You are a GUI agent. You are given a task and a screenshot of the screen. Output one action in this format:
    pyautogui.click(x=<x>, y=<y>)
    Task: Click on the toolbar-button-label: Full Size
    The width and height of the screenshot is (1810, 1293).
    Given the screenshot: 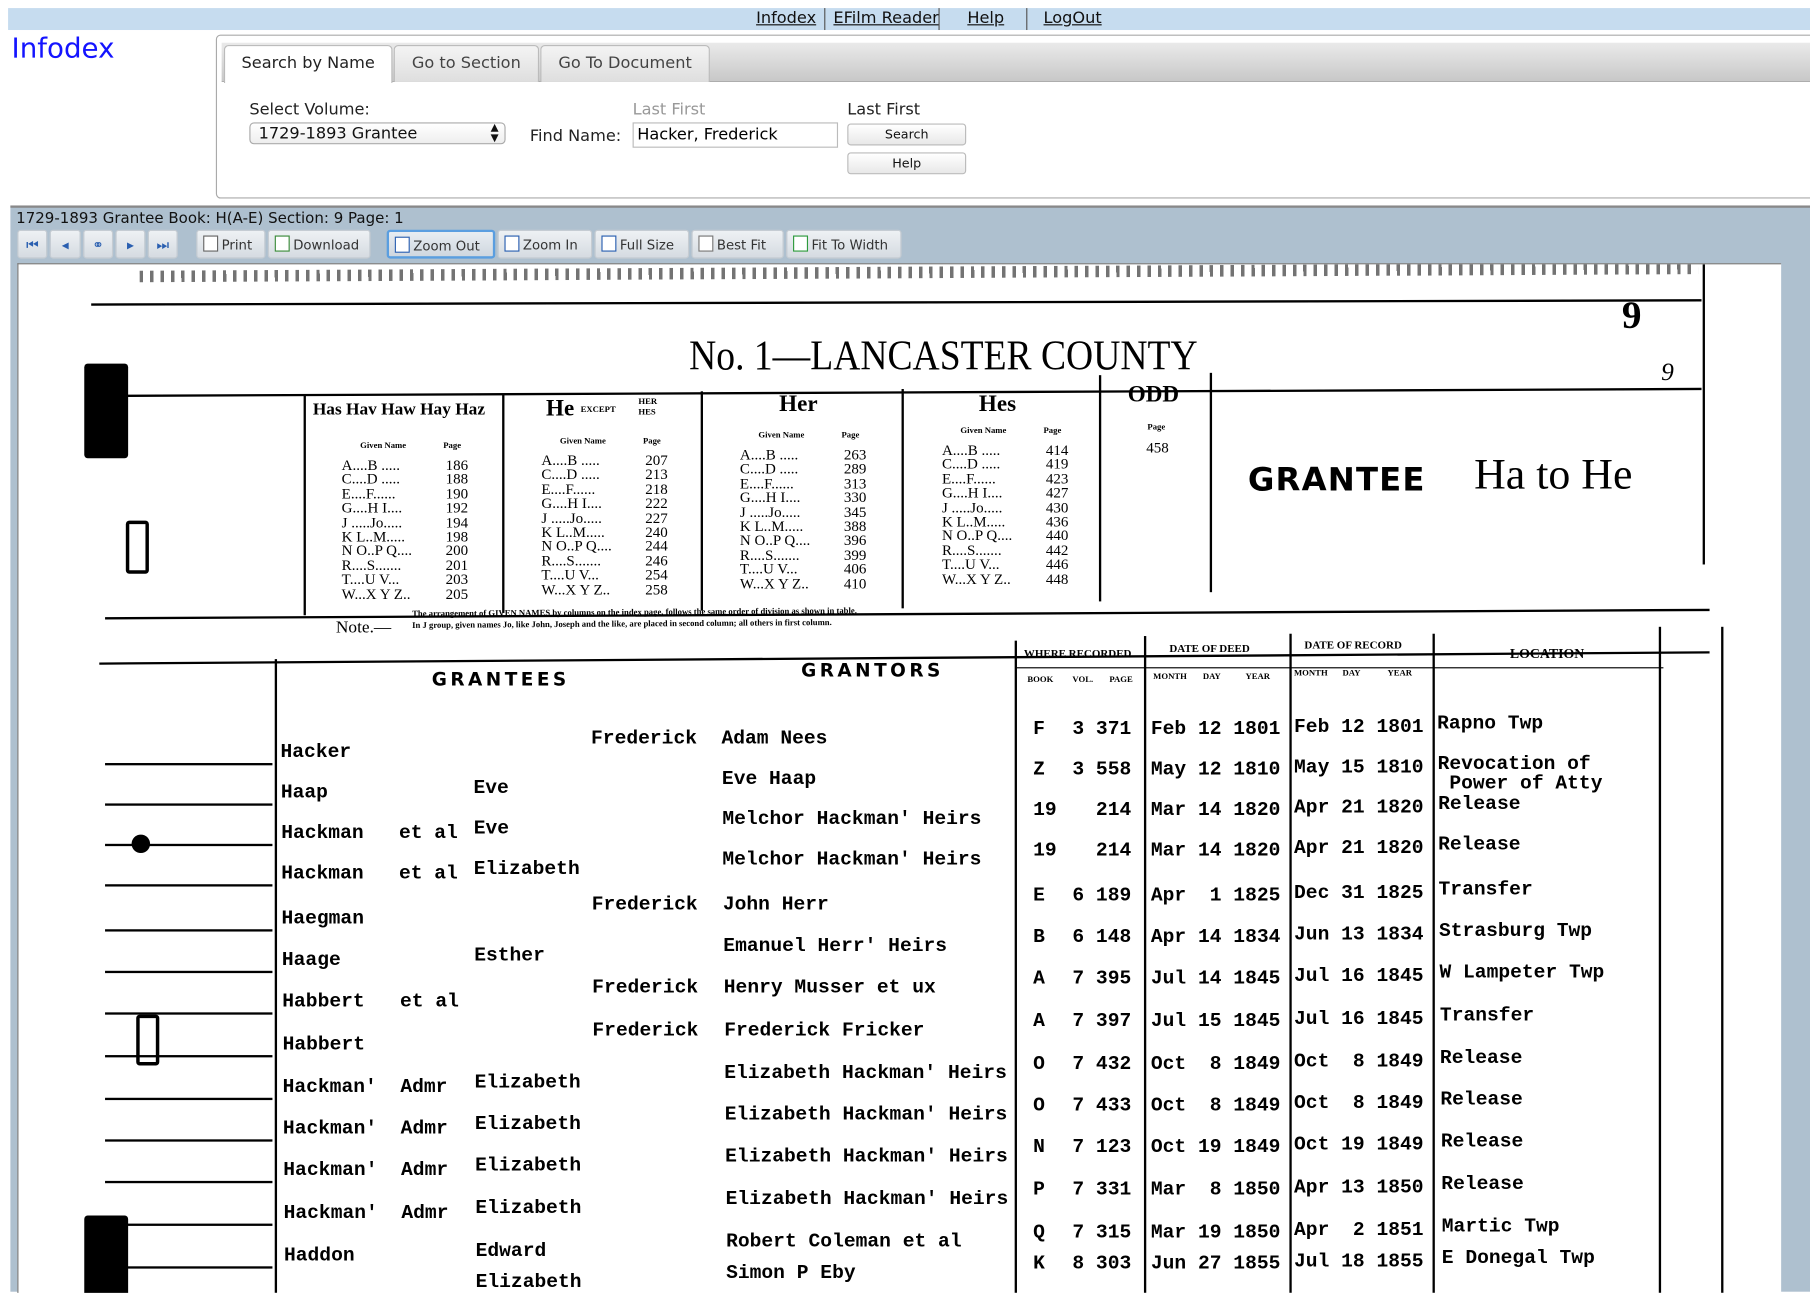 What is the action you would take?
    pyautogui.click(x=647, y=244)
    